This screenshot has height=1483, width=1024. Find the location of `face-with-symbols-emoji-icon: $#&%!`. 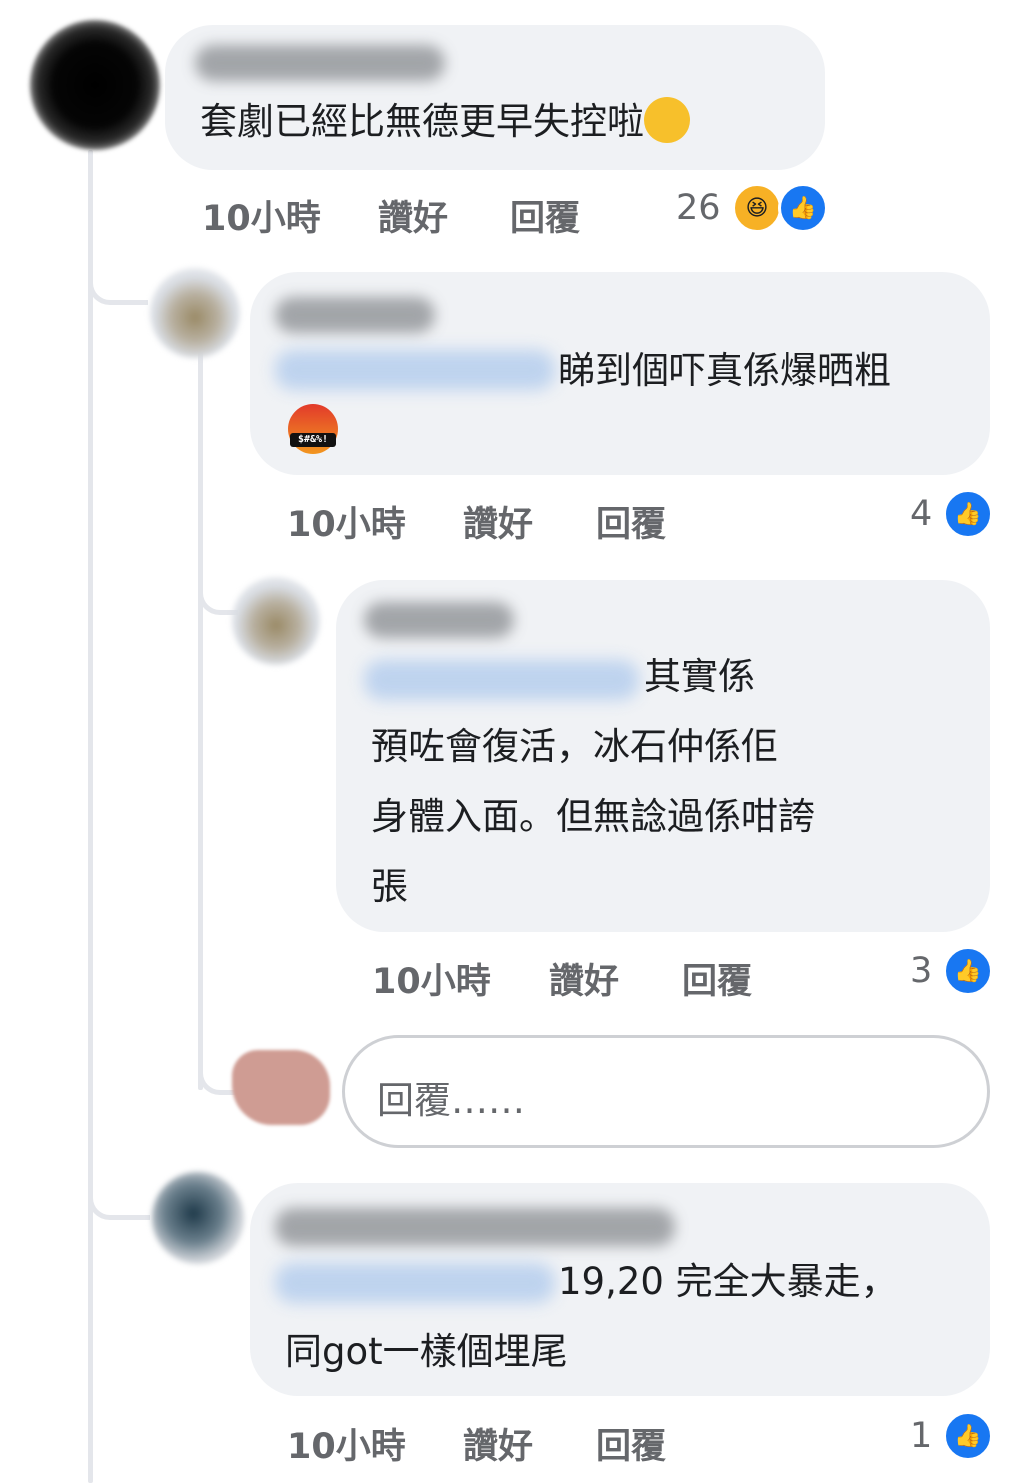

face-with-symbols-emoji-icon: $#&%! is located at coordinates (313, 429).